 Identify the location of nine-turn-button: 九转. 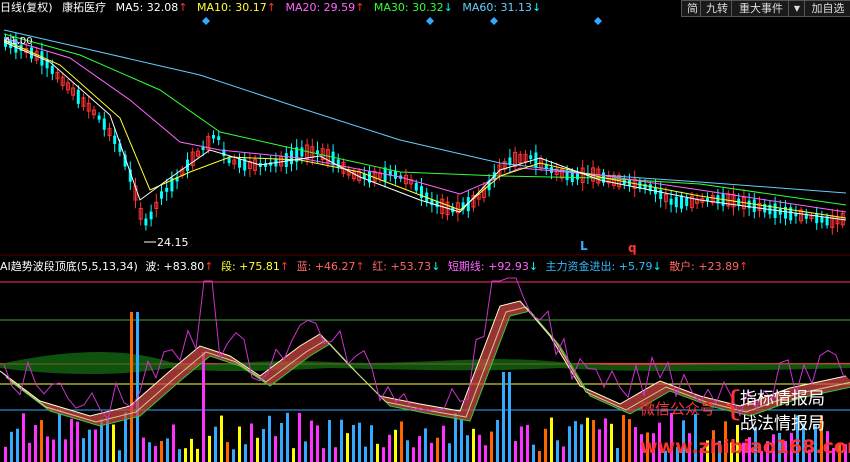
(717, 8).